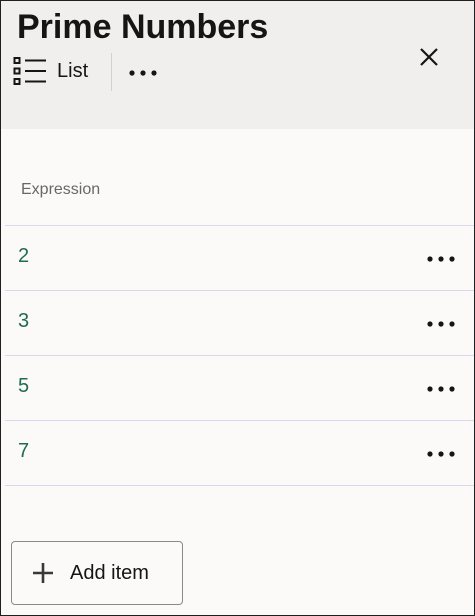 Image resolution: width=475 pixels, height=616 pixels. I want to click on list-view-label: List, so click(73, 70).